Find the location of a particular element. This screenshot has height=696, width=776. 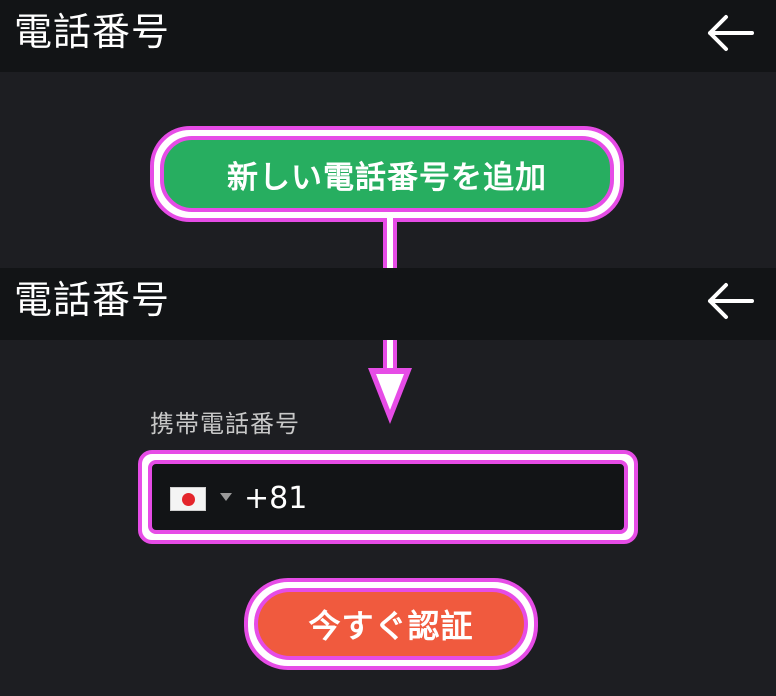

top-header: 電話番号 is located at coordinates (388, 36).